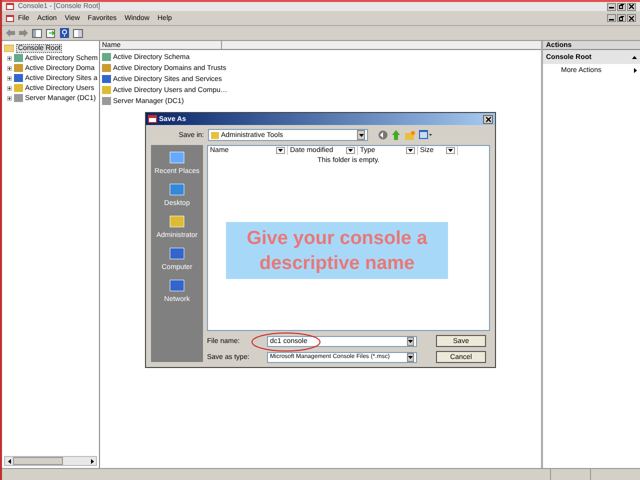 Image resolution: width=640 pixels, height=480 pixels. What do you see at coordinates (78, 33) in the screenshot?
I see `panel-icon` at bounding box center [78, 33].